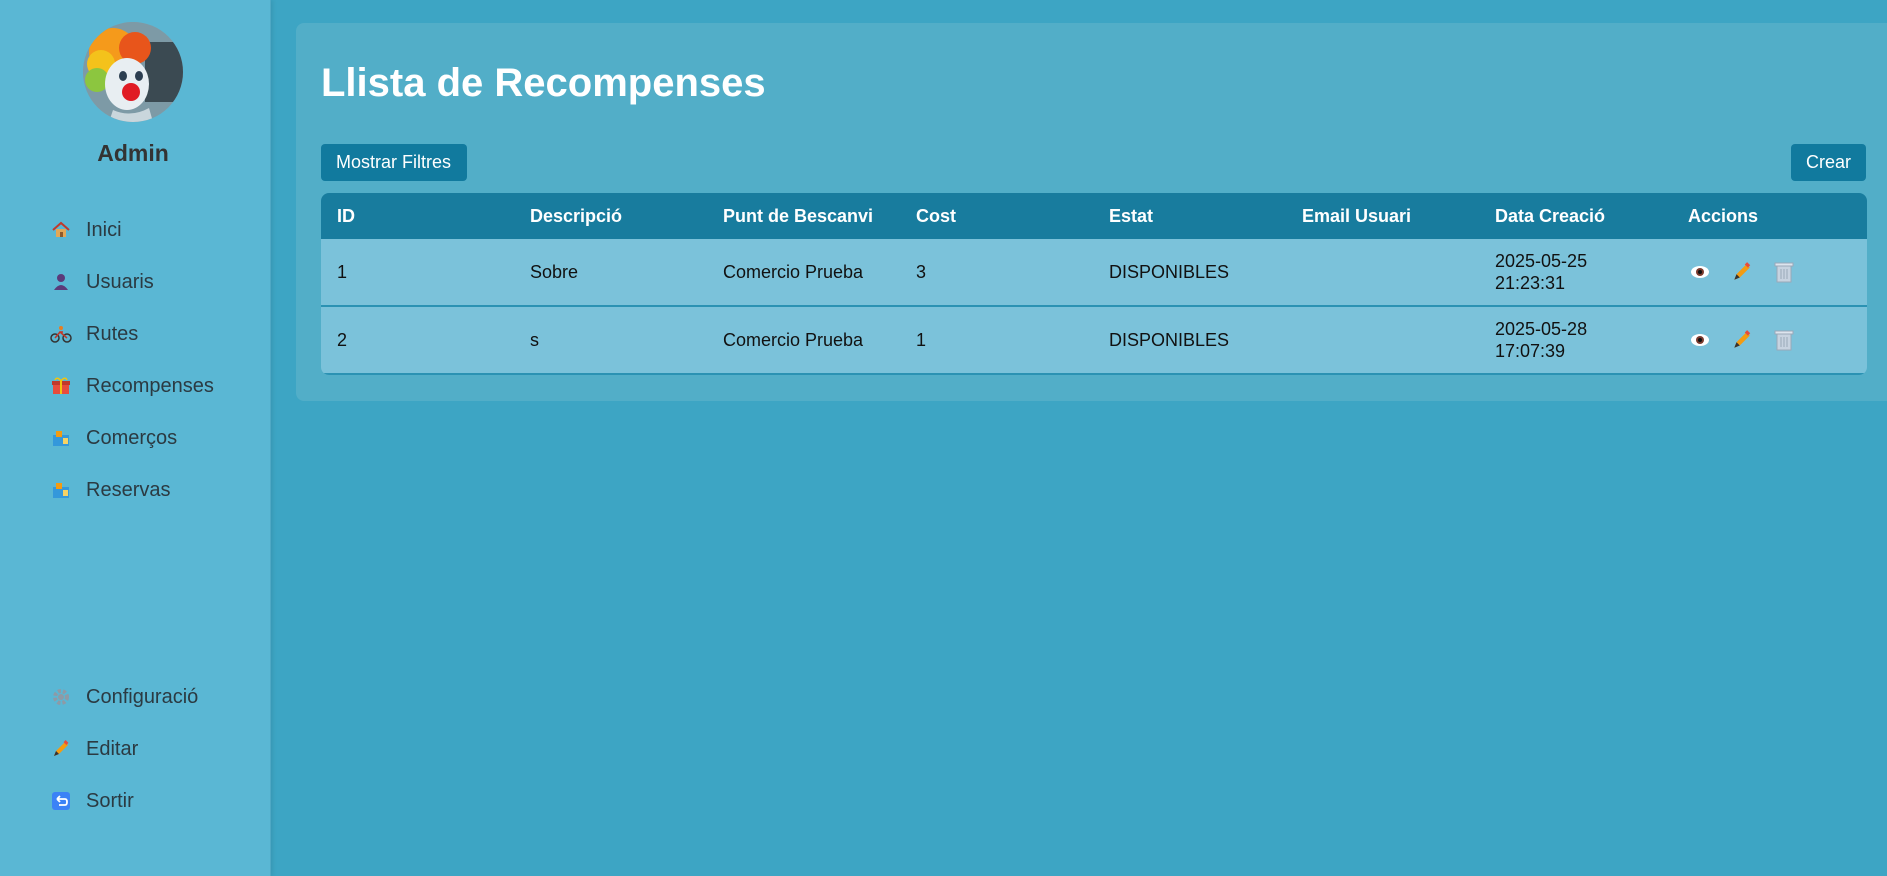  What do you see at coordinates (1357, 215) in the screenshot?
I see `column-header-user-email: Email Usuari` at bounding box center [1357, 215].